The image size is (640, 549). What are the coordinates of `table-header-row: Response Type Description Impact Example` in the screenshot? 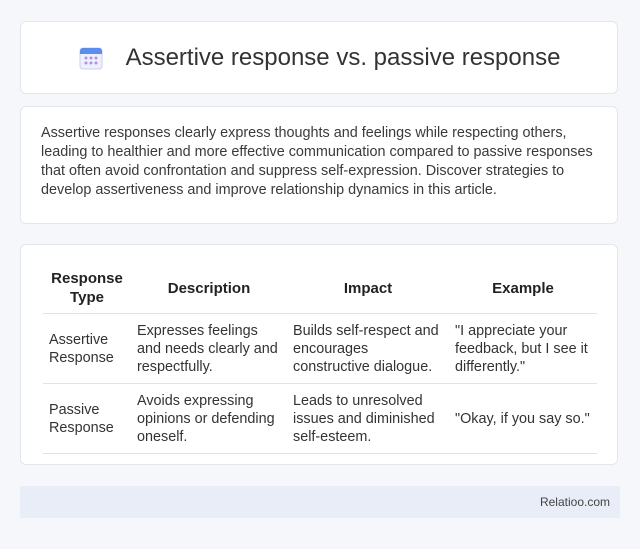 It's located at (320, 289).